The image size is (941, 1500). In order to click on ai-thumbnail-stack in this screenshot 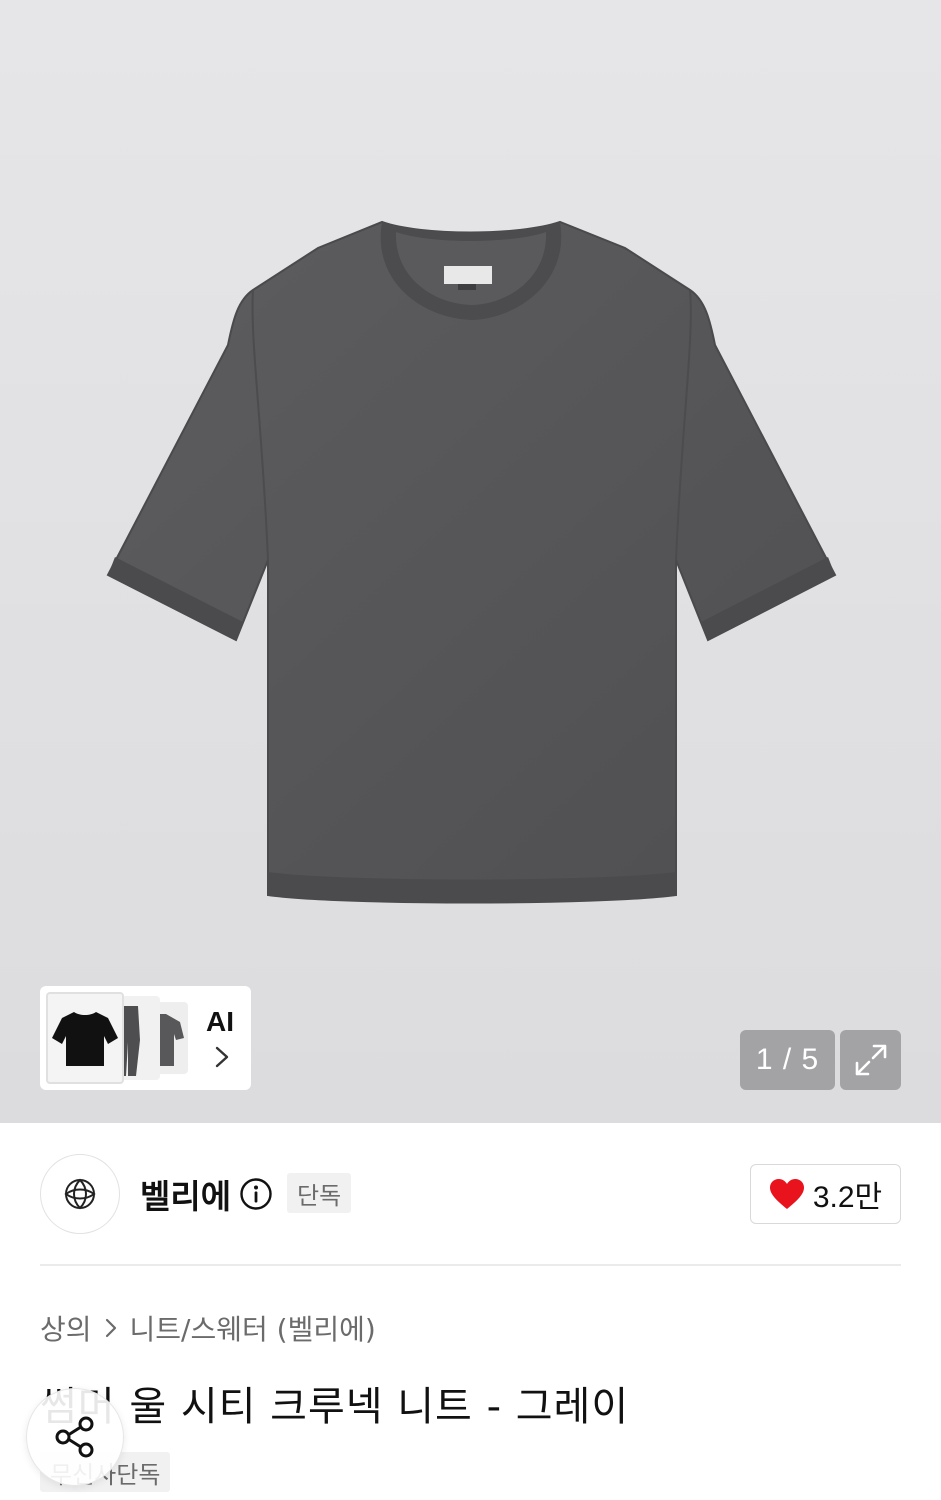, I will do `click(121, 1038)`.